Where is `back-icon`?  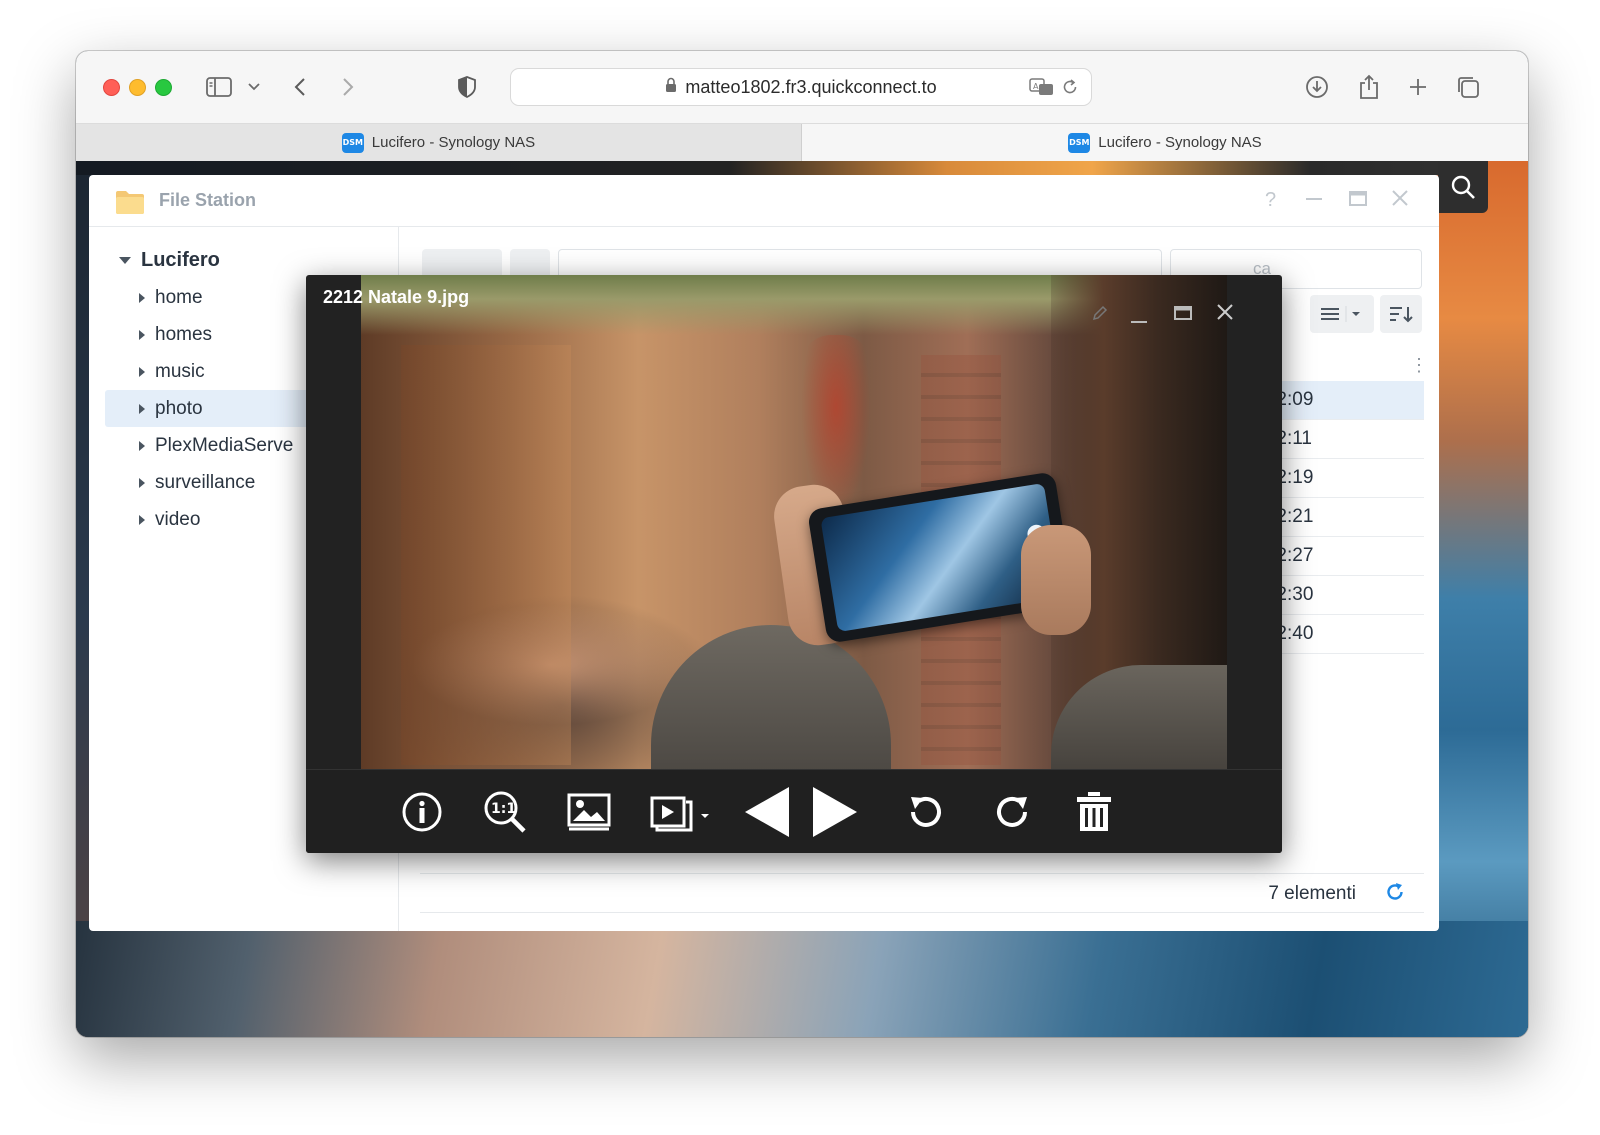 back-icon is located at coordinates (300, 87).